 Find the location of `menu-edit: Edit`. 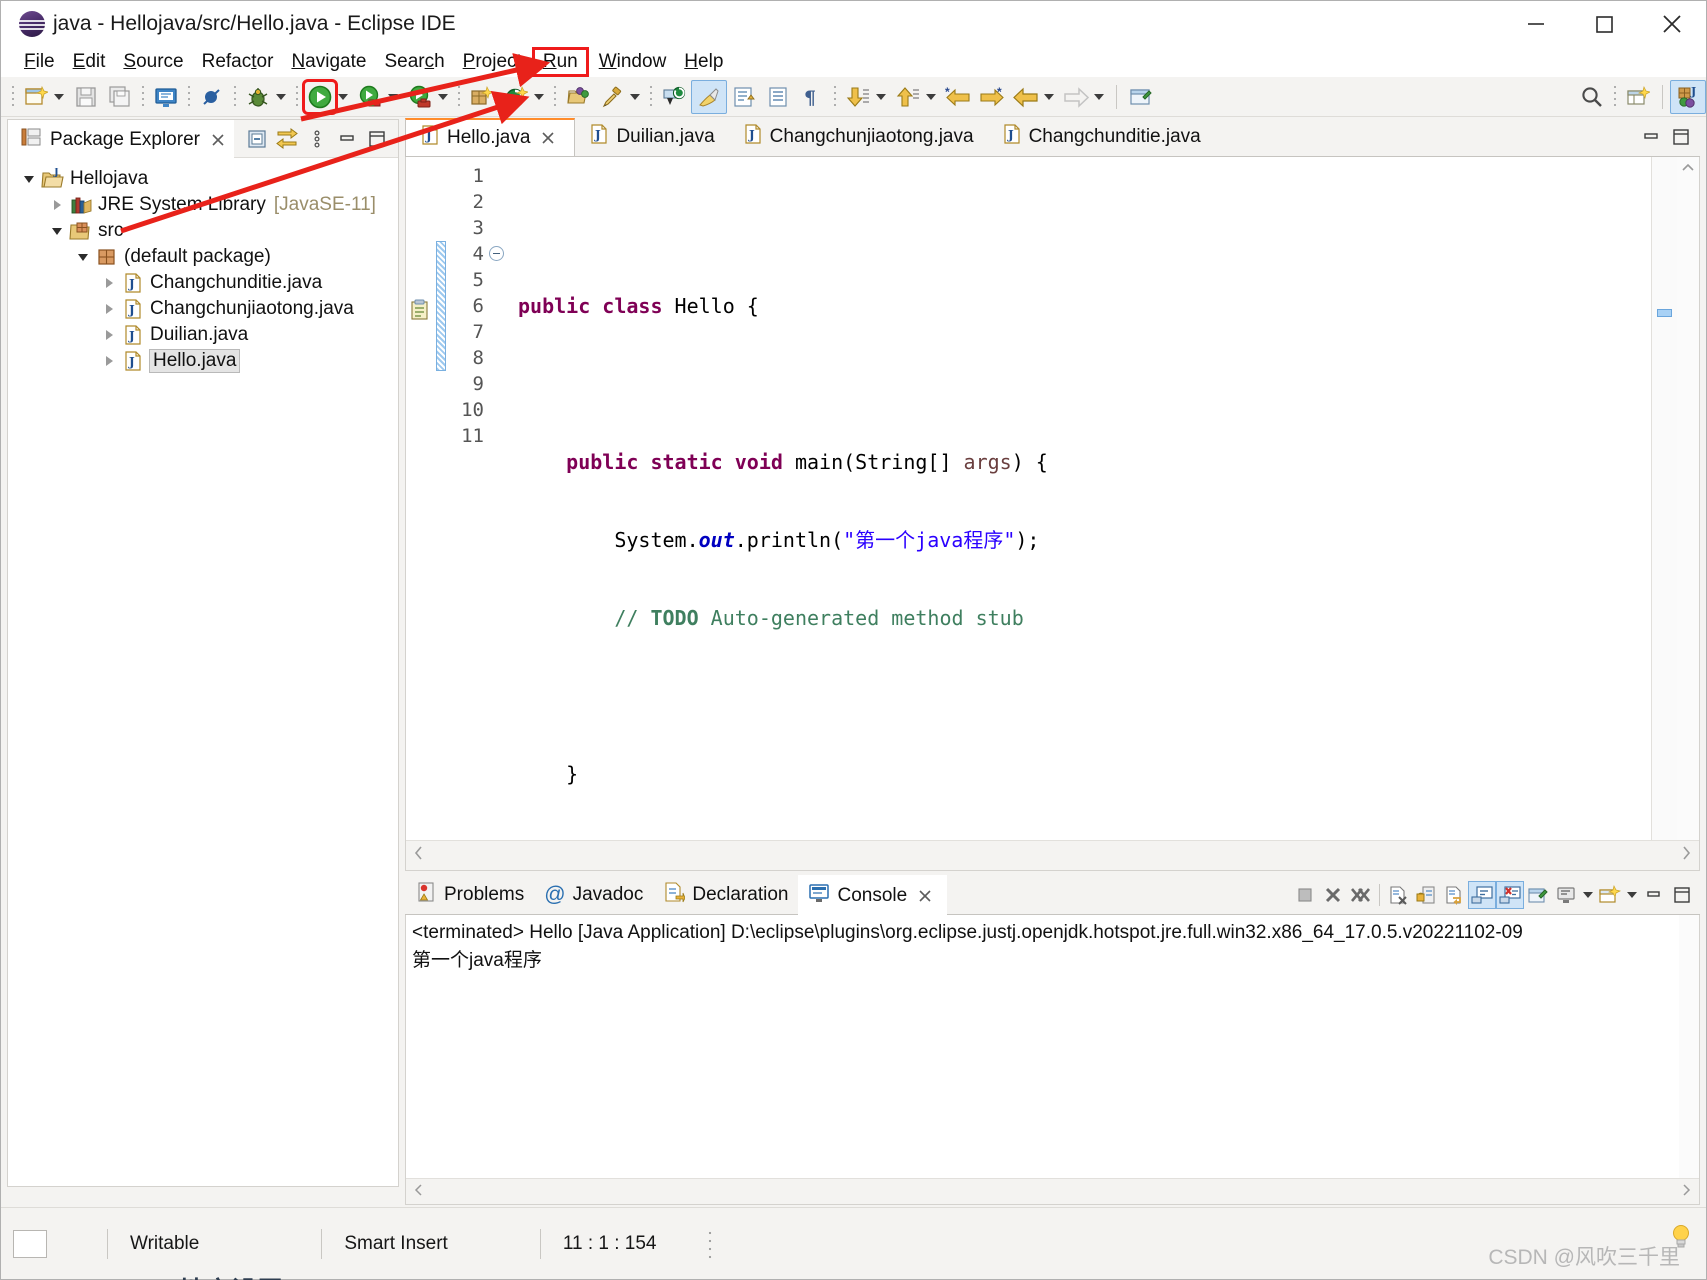

menu-edit: Edit is located at coordinates (89, 62).